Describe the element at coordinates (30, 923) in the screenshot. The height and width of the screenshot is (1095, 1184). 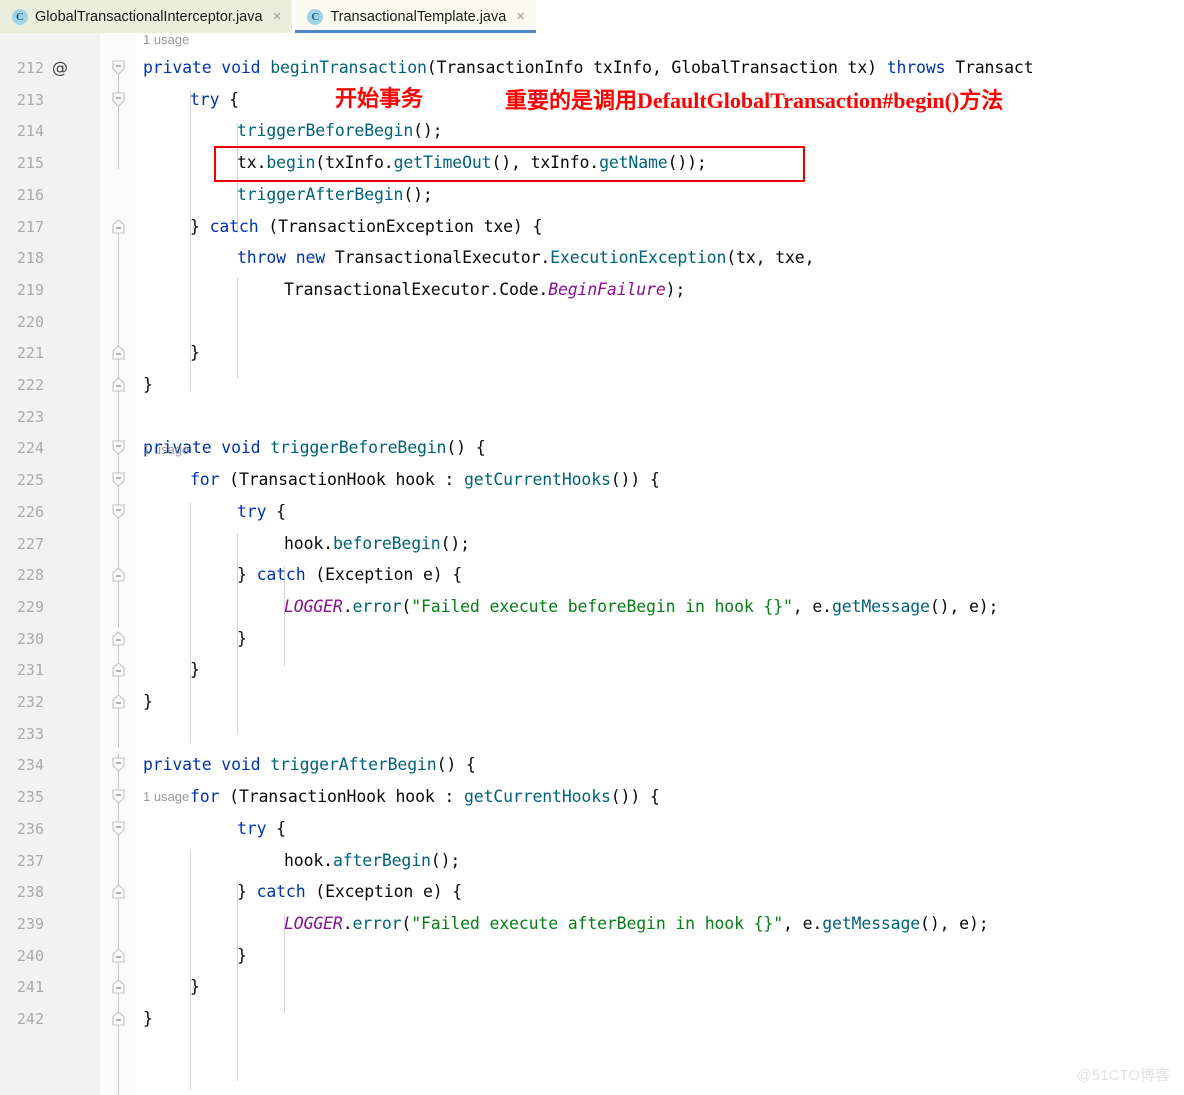
I see `line-number: 239` at that location.